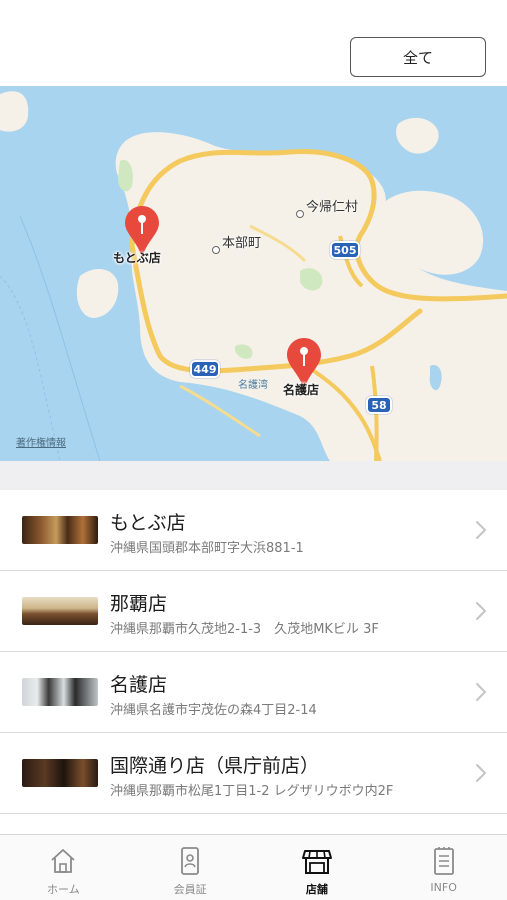 This screenshot has height=900, width=507. I want to click on place-label-nakijin: 今帰仁村, so click(332, 207).